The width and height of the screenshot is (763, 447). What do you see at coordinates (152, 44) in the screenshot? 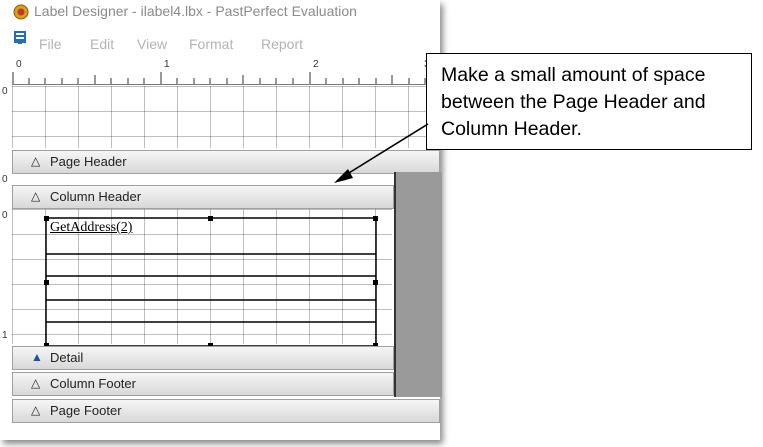
I see `menu-view: View` at bounding box center [152, 44].